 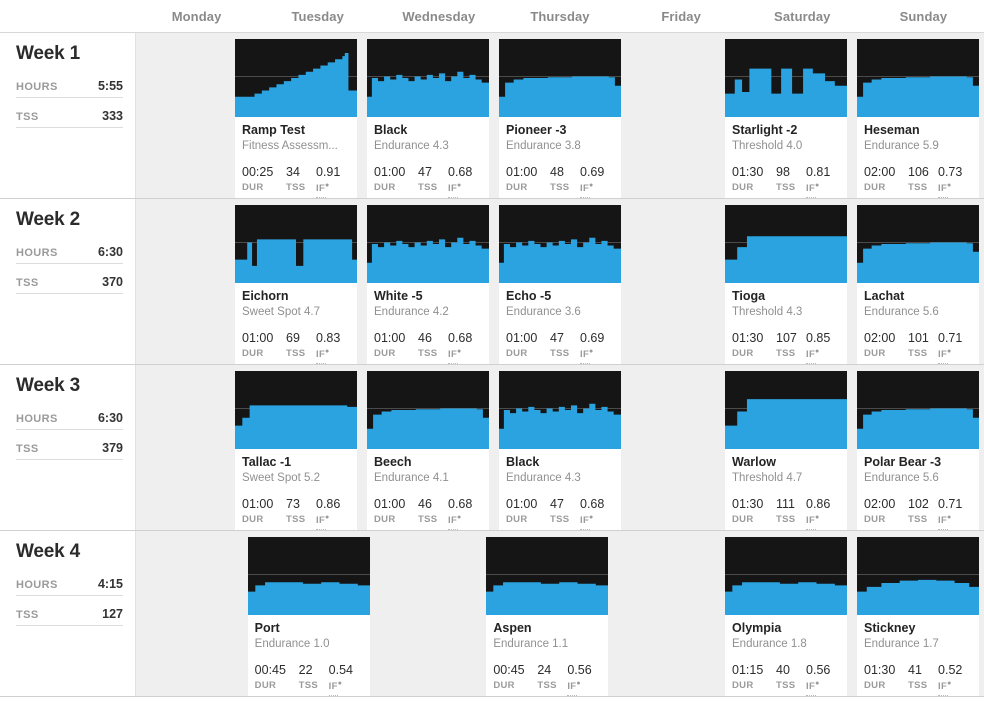 I want to click on workout-type: Endurance 5.6, so click(x=901, y=312).